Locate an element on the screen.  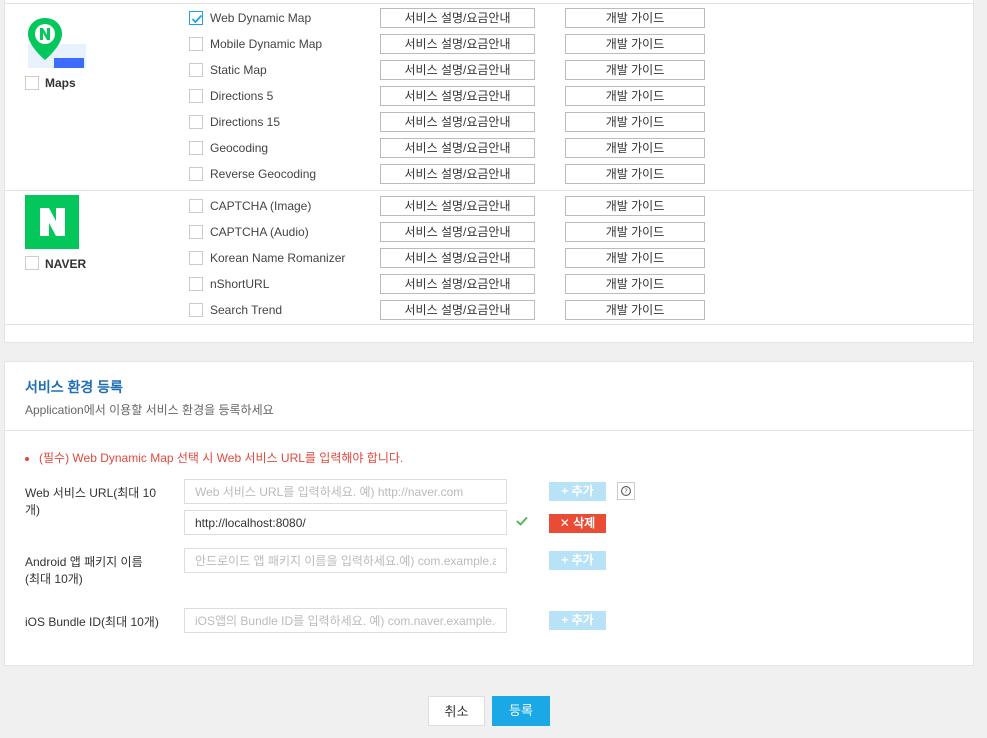
api-row: Geocoding 서비스 설명/요금안내 개발 가이드 is located at coordinates (449, 148).